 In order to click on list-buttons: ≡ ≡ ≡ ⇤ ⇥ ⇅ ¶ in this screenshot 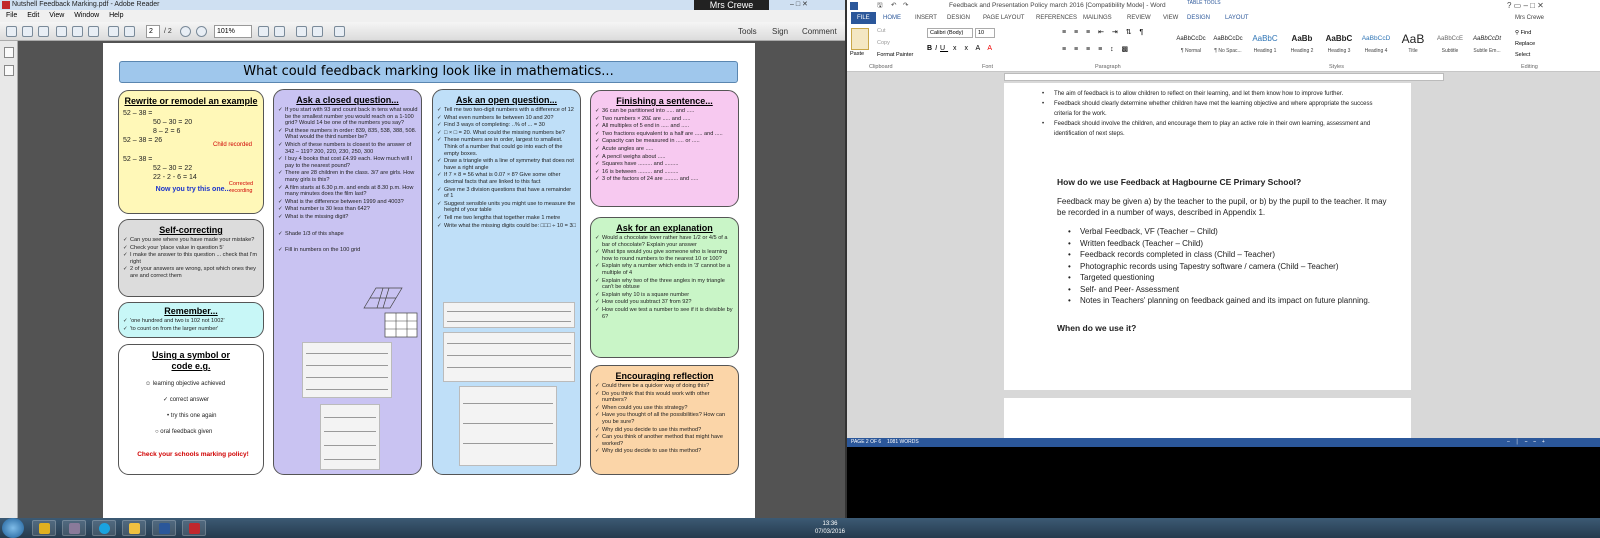, I will do `click(1104, 32)`.